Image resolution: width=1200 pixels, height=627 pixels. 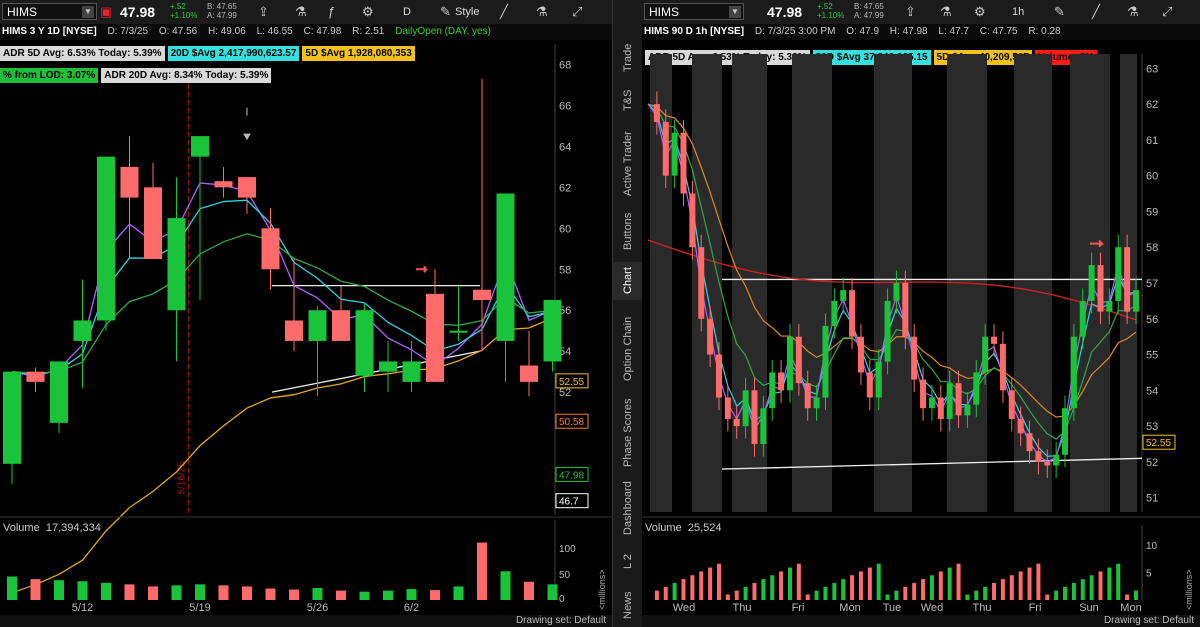 What do you see at coordinates (376, 371) in the screenshot?
I see `support-trendline` at bounding box center [376, 371].